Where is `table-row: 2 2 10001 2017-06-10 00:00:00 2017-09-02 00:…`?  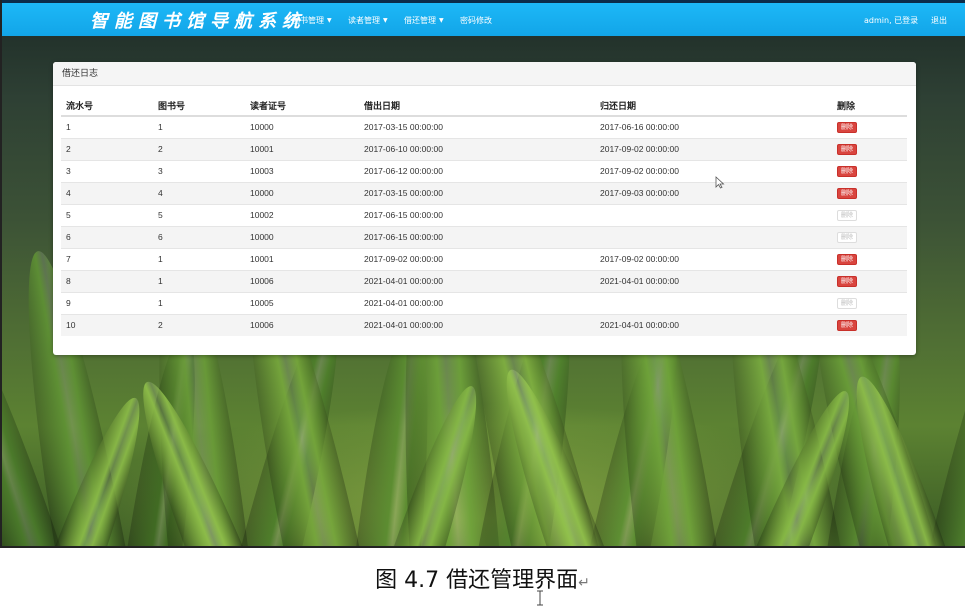 table-row: 2 2 10001 2017-06-10 00:00:00 2017-09-02 00:… is located at coordinates (484, 148).